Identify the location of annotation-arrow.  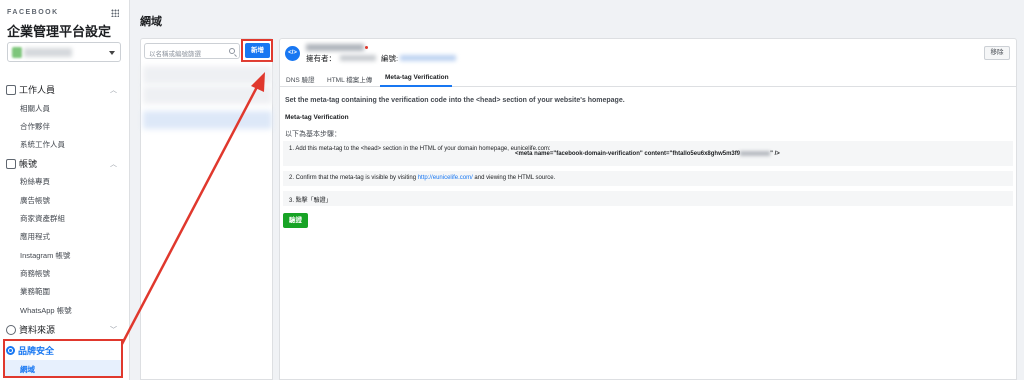
(192, 208).